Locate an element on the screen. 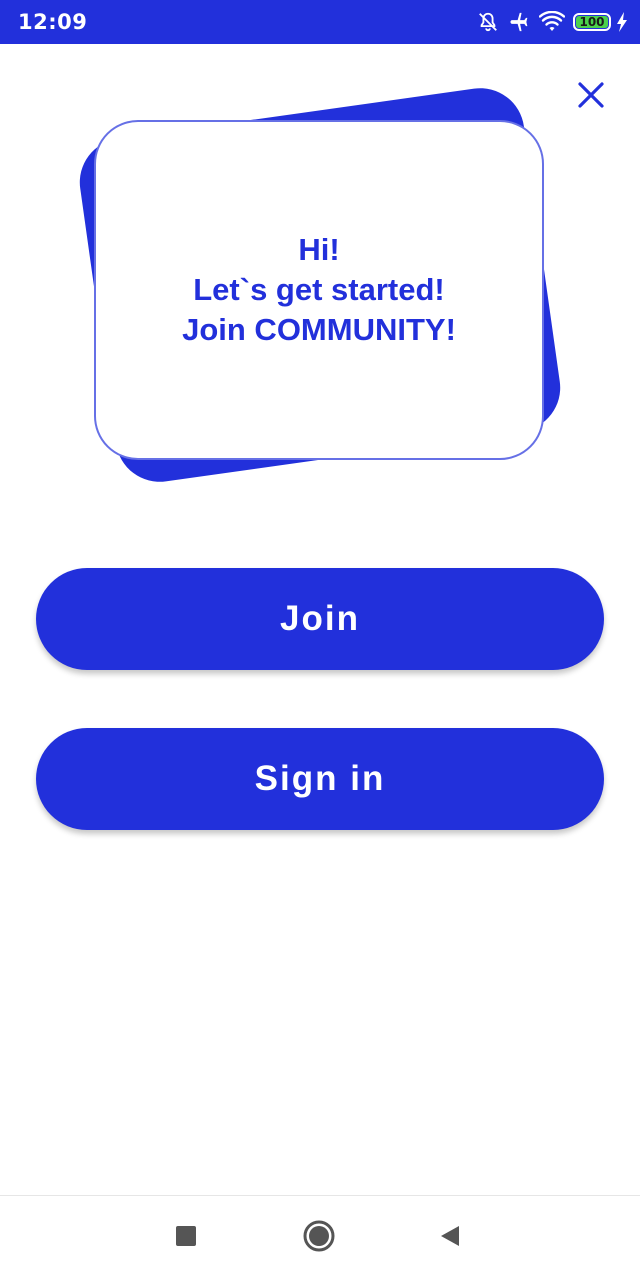 The width and height of the screenshot is (640, 1280). charging-icon is located at coordinates (622, 22).